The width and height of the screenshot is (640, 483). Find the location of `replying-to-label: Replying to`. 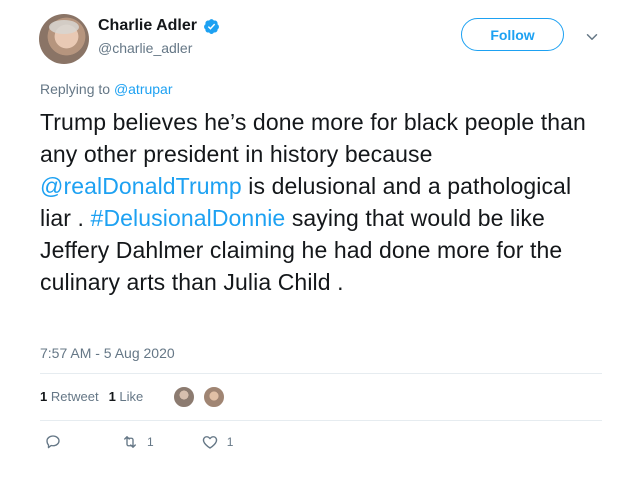

replying-to-label: Replying to is located at coordinates (75, 89).